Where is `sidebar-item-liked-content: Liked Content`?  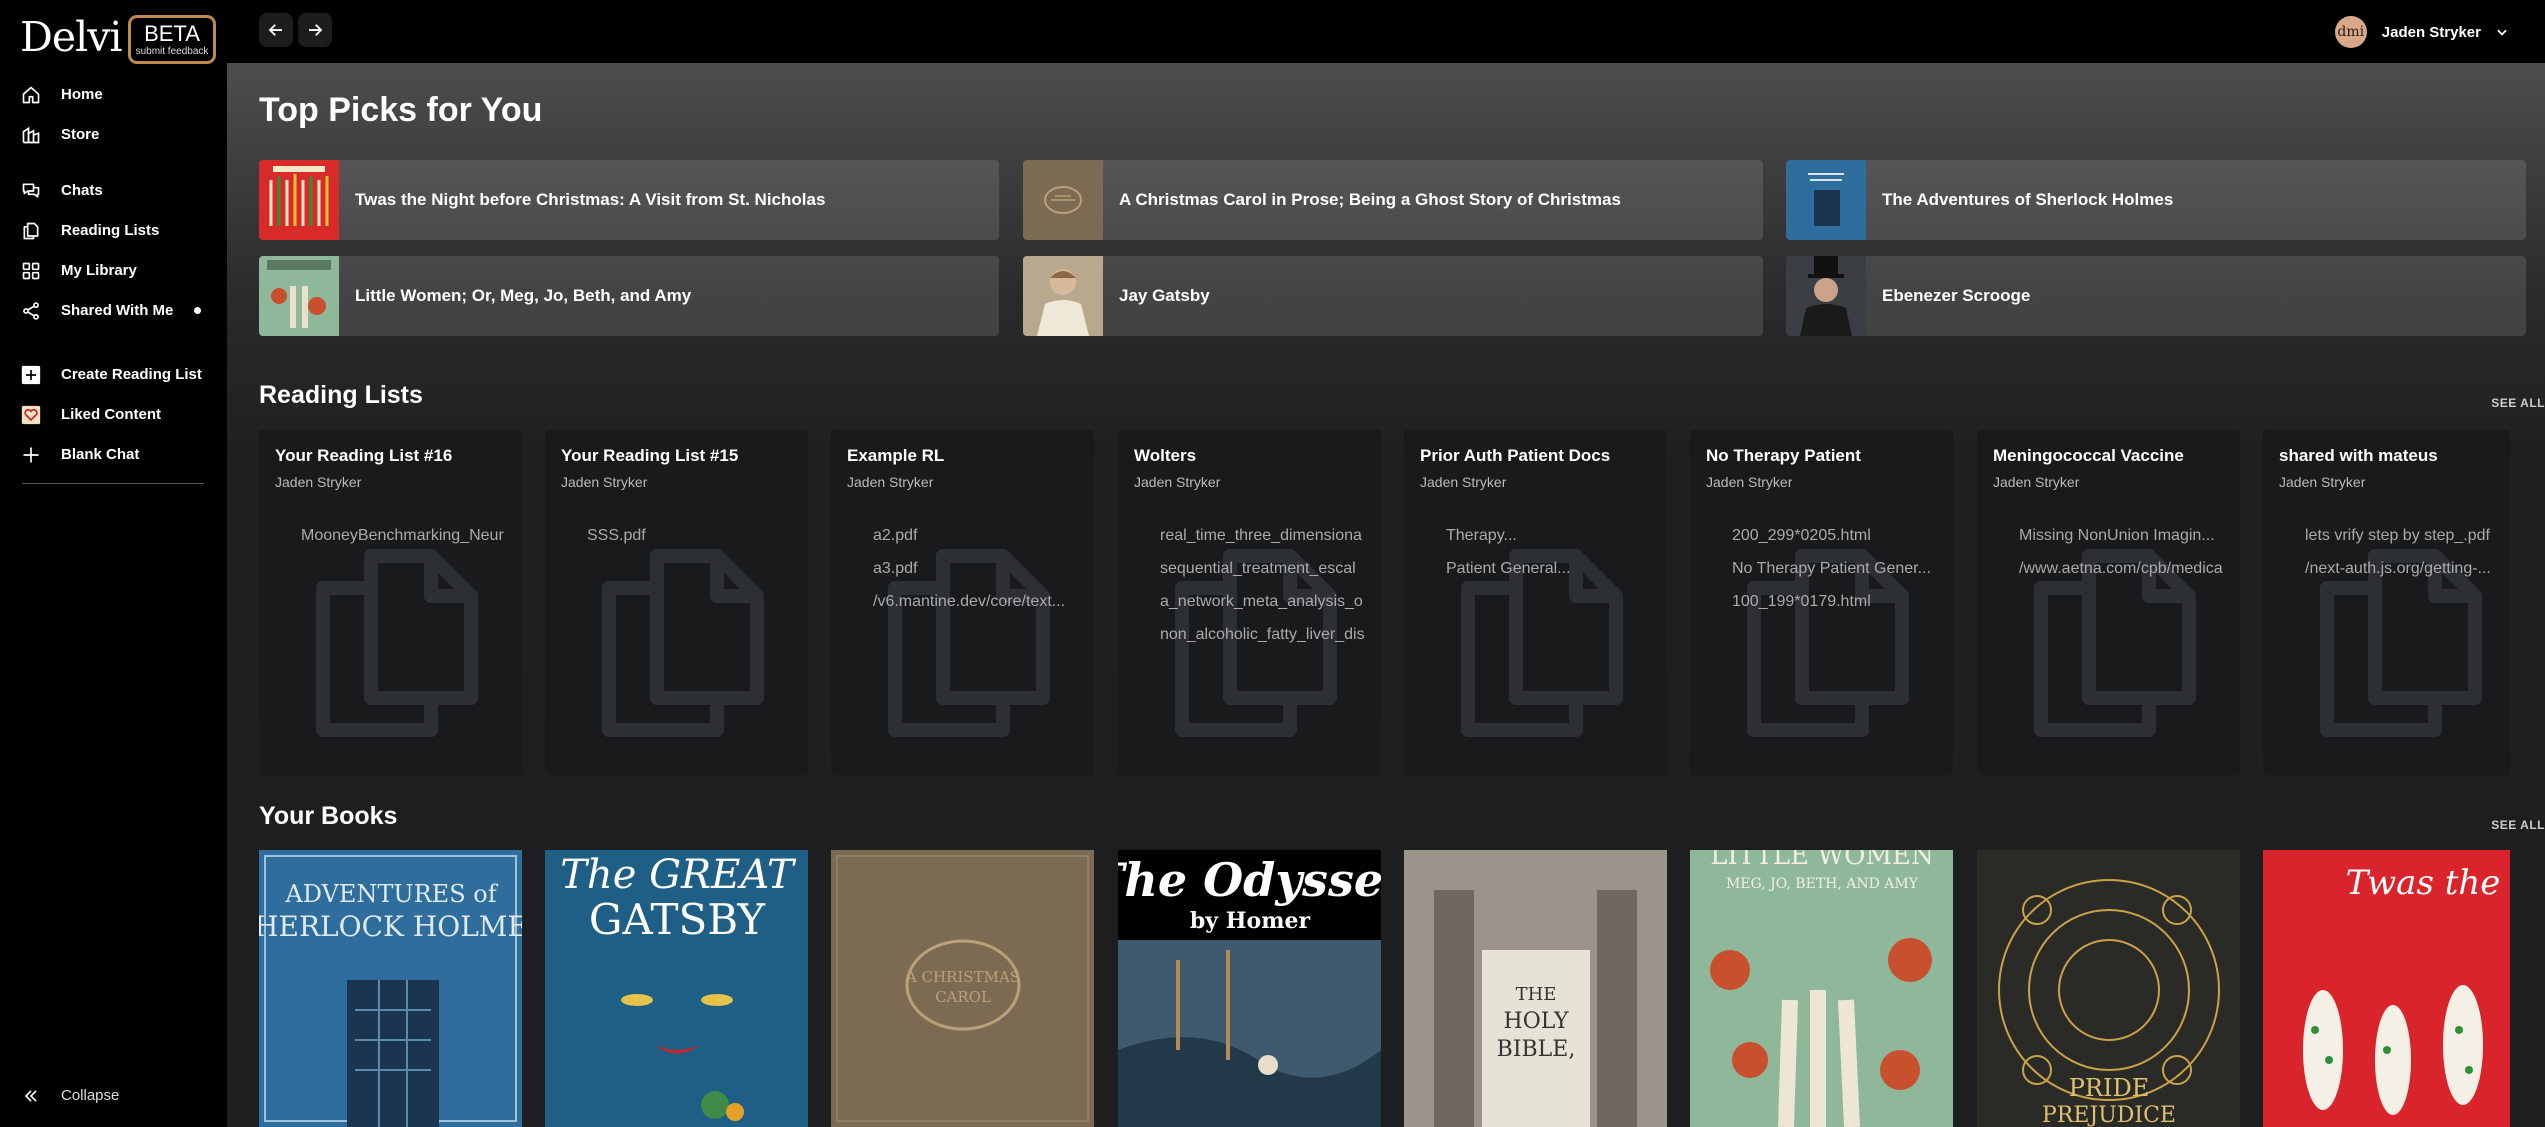 sidebar-item-liked-content: Liked Content is located at coordinates (113, 414).